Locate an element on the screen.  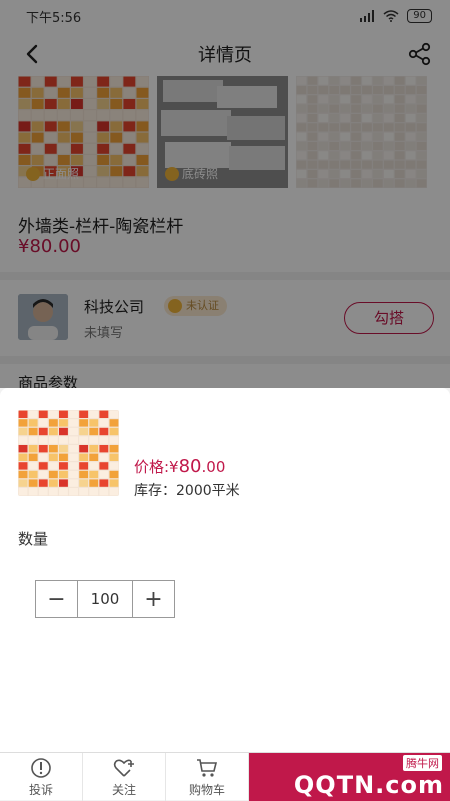
heart-plus-icon is located at coordinates (123, 768).